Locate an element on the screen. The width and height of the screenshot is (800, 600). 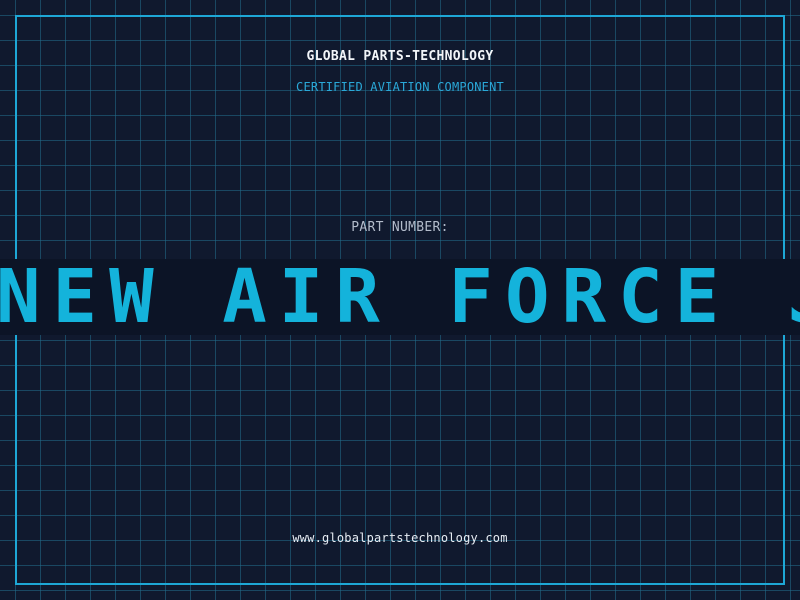
certification-subtitle: CERTIFIED AVIATION COMPONENT is located at coordinates (400, 87).